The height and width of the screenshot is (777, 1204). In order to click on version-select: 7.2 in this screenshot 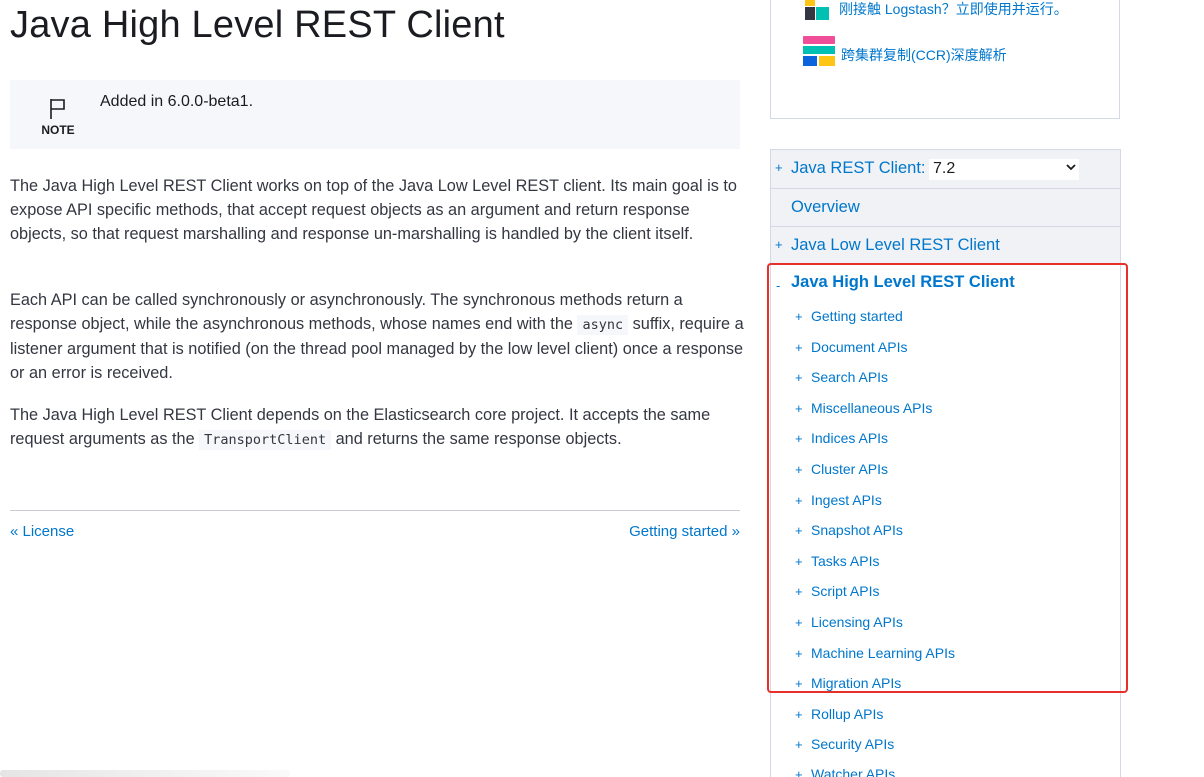, I will do `click(1004, 169)`.